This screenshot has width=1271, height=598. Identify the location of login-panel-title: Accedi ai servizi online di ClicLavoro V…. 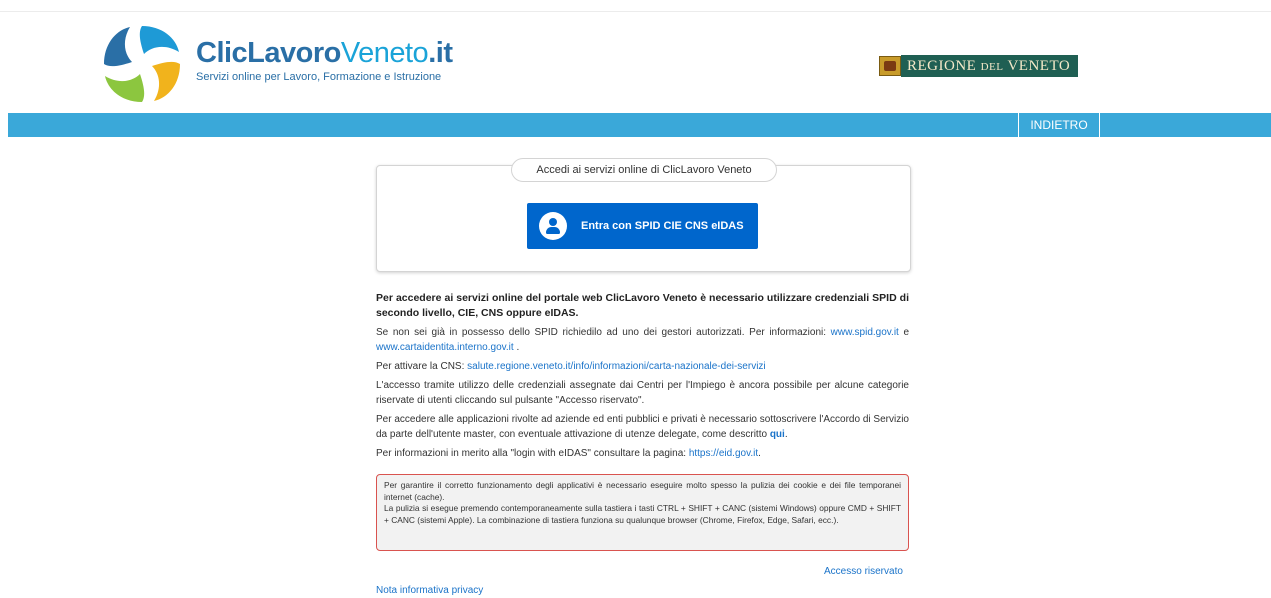
(644, 170).